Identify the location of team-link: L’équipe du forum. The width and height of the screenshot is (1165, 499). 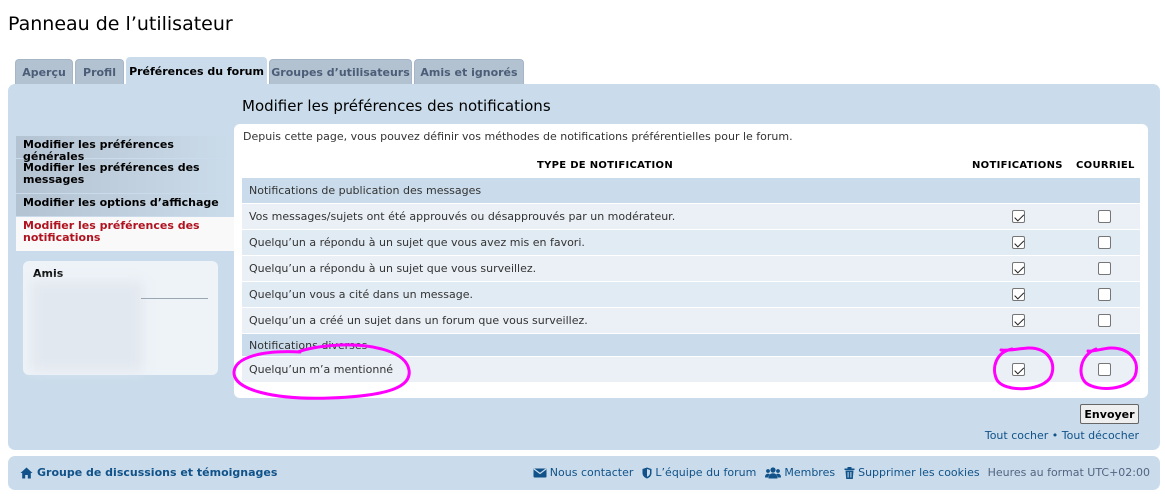
(699, 472).